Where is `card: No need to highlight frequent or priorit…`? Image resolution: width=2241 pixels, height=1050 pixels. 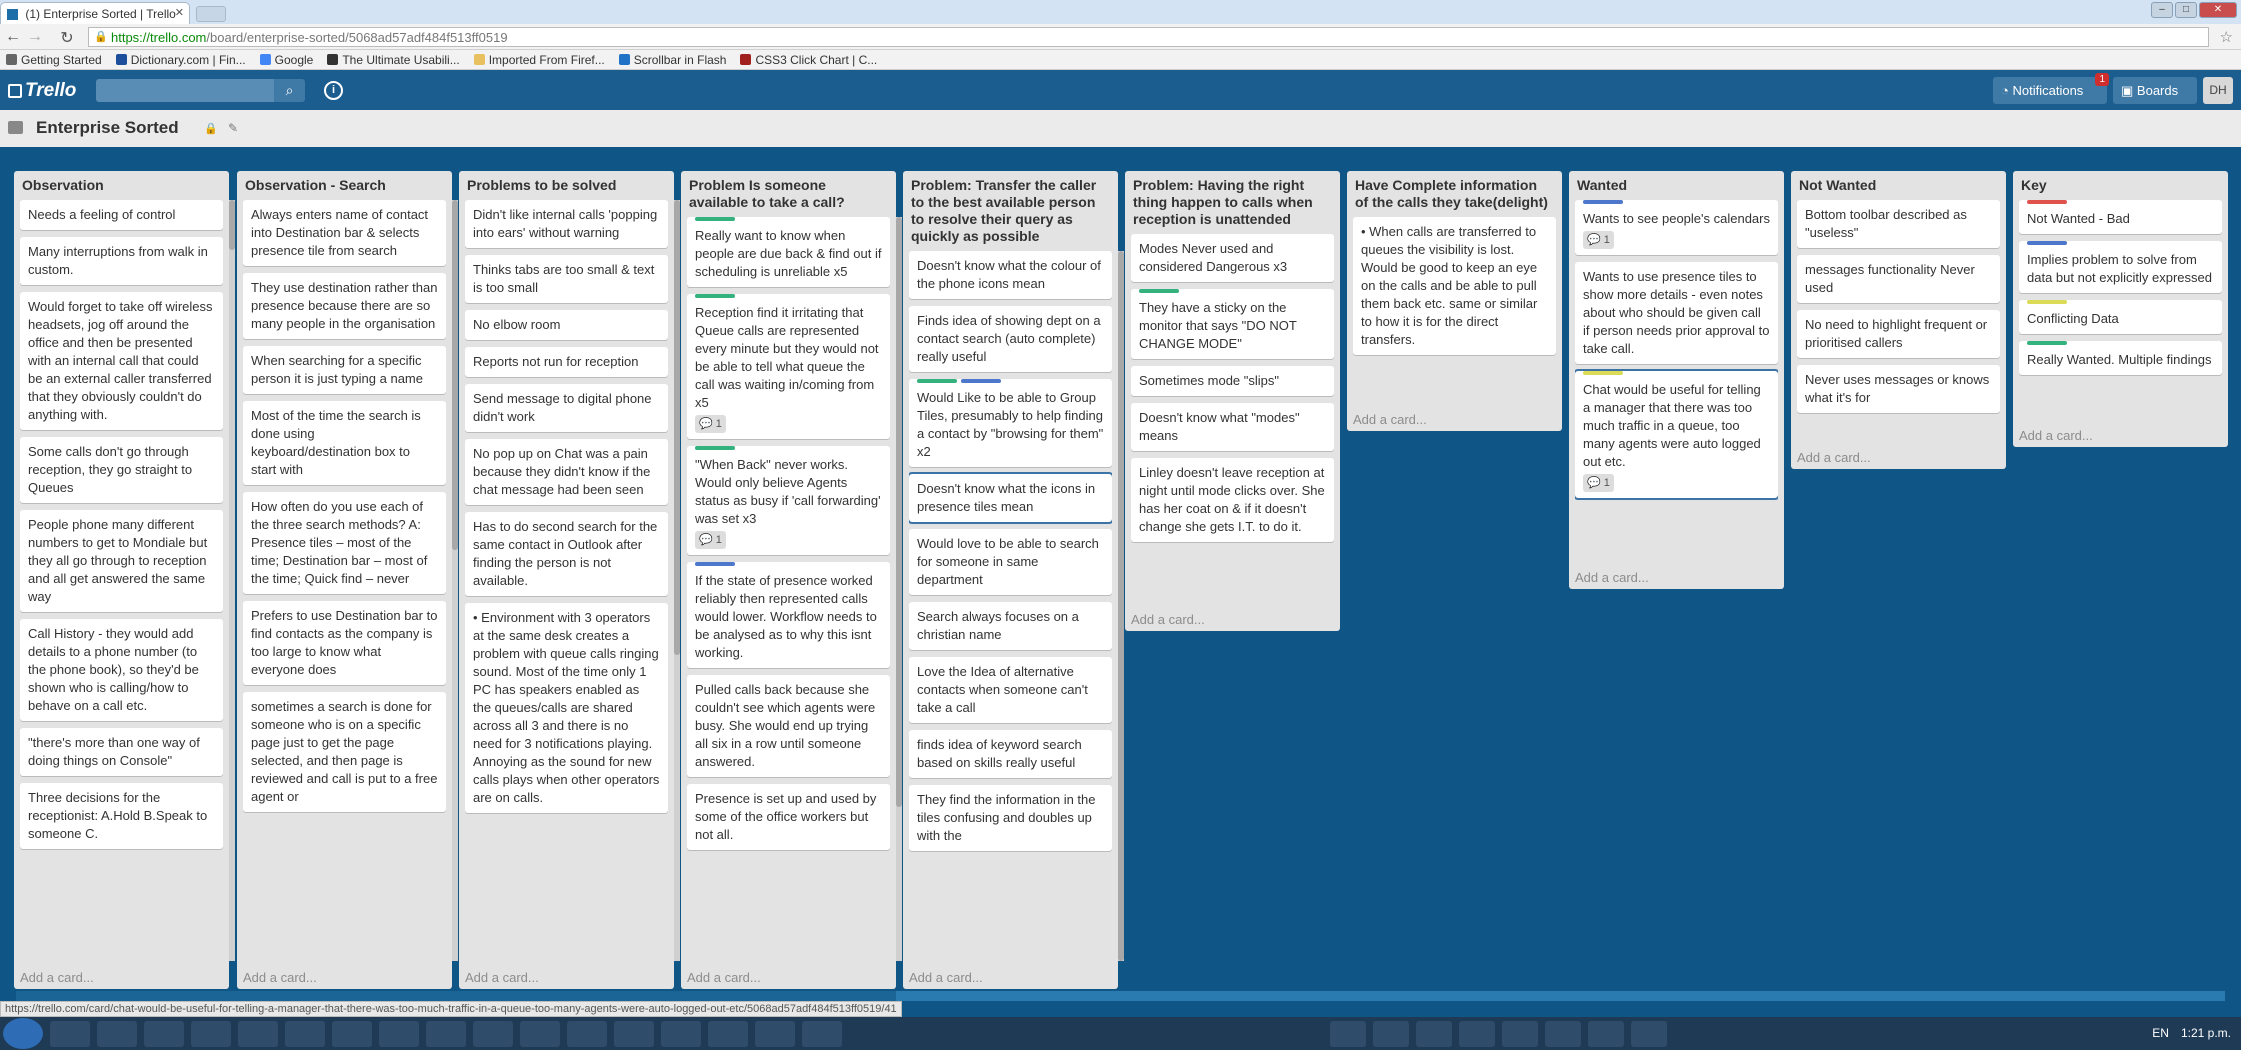 card: No need to highlight frequent or priorit… is located at coordinates (1898, 334).